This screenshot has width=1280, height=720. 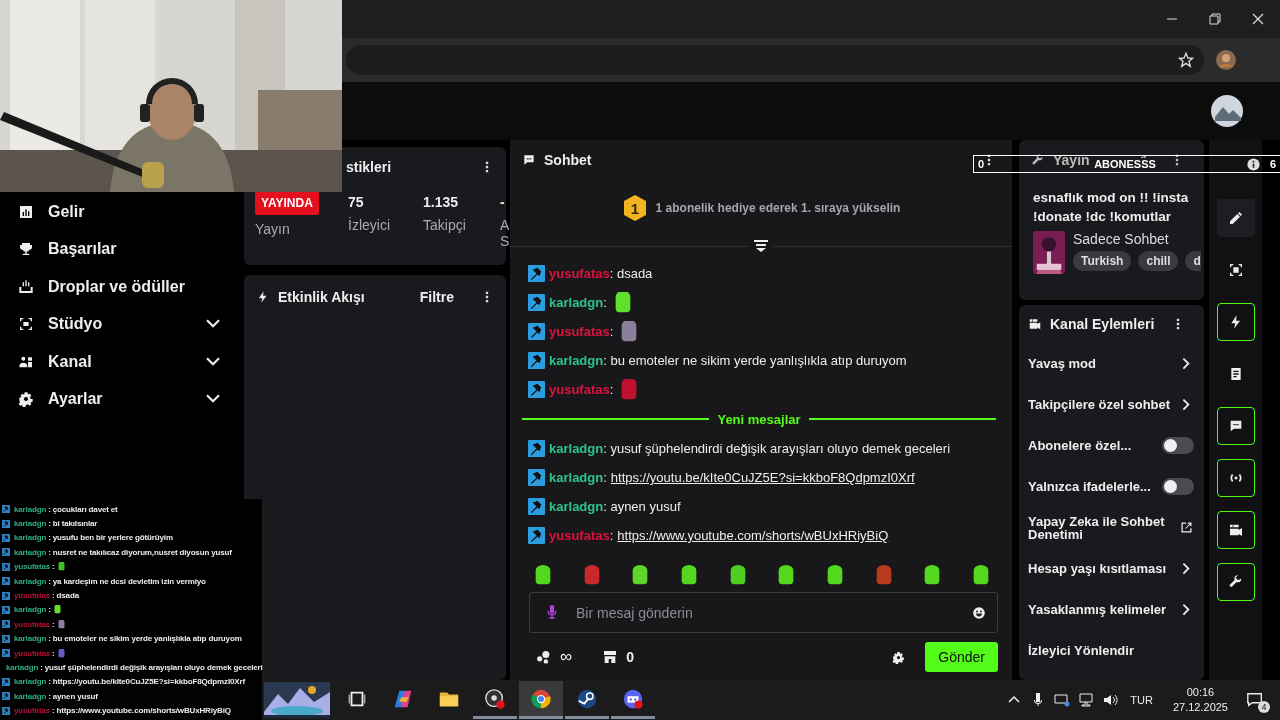 What do you see at coordinates (1264, 707) in the screenshot?
I see `notification-count: 4` at bounding box center [1264, 707].